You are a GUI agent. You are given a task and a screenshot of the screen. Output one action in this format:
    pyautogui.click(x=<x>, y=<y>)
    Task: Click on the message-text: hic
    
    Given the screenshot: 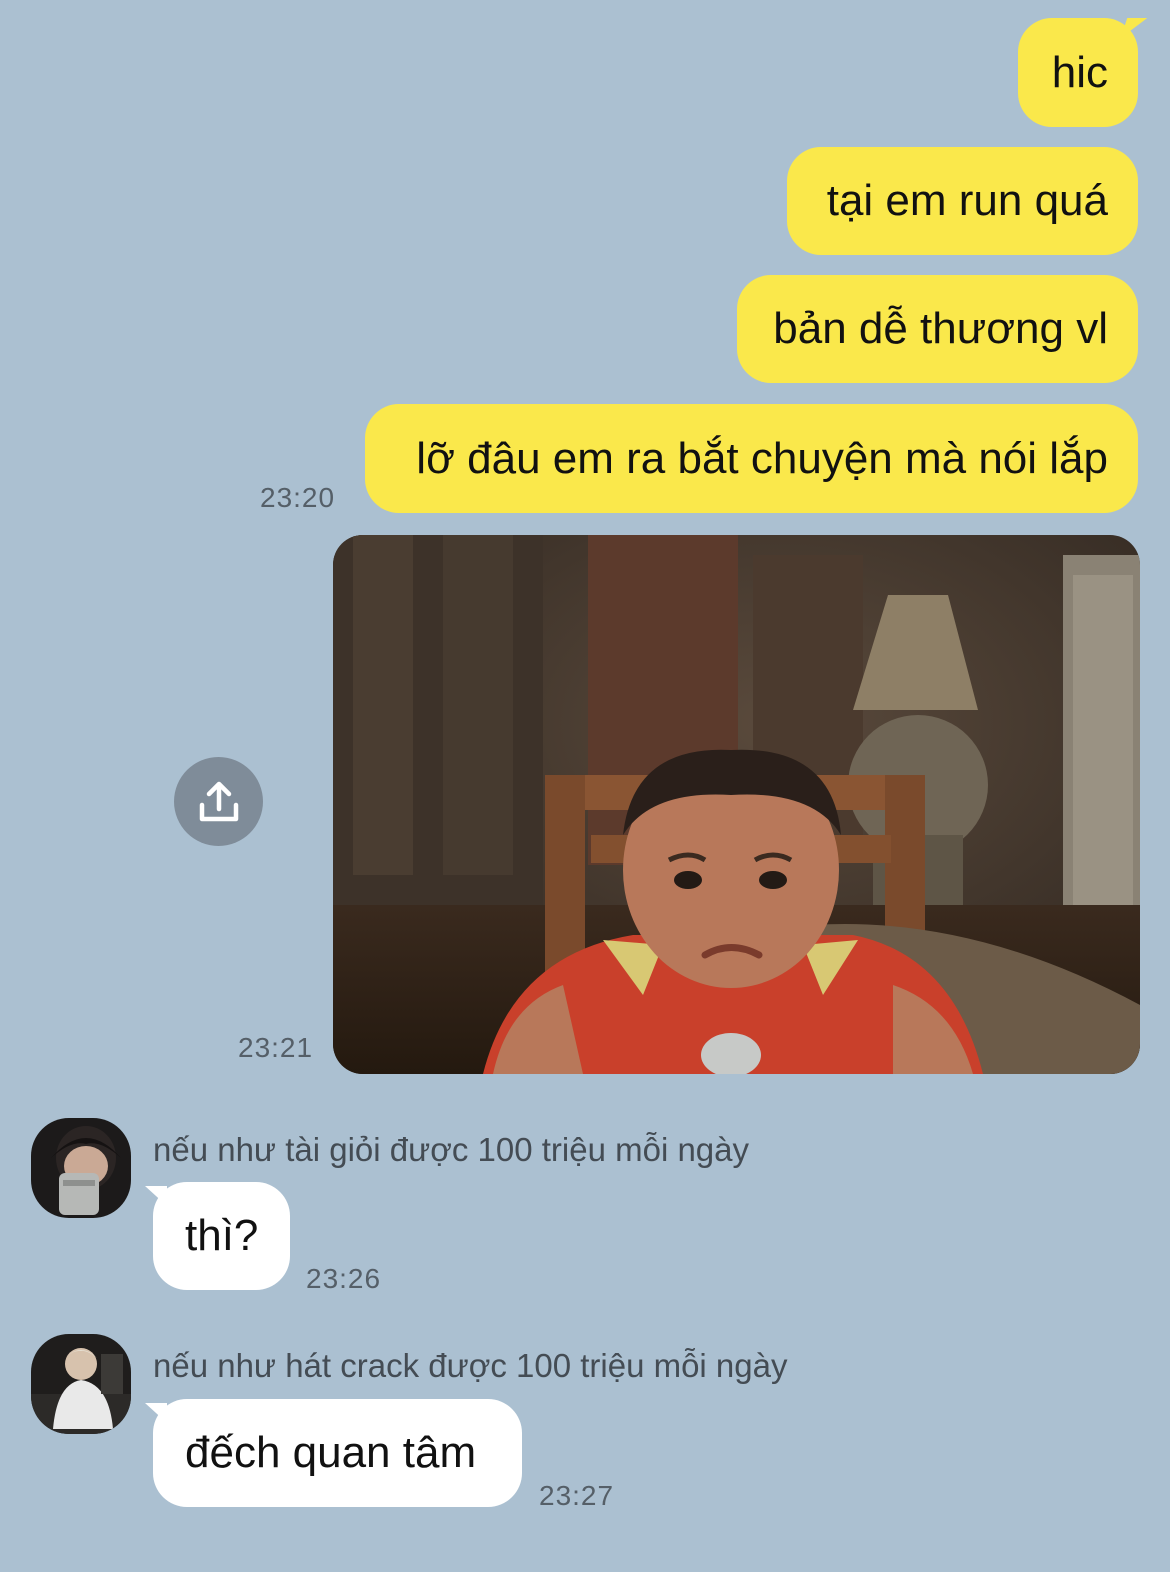 What is the action you would take?
    pyautogui.click(x=1079, y=72)
    